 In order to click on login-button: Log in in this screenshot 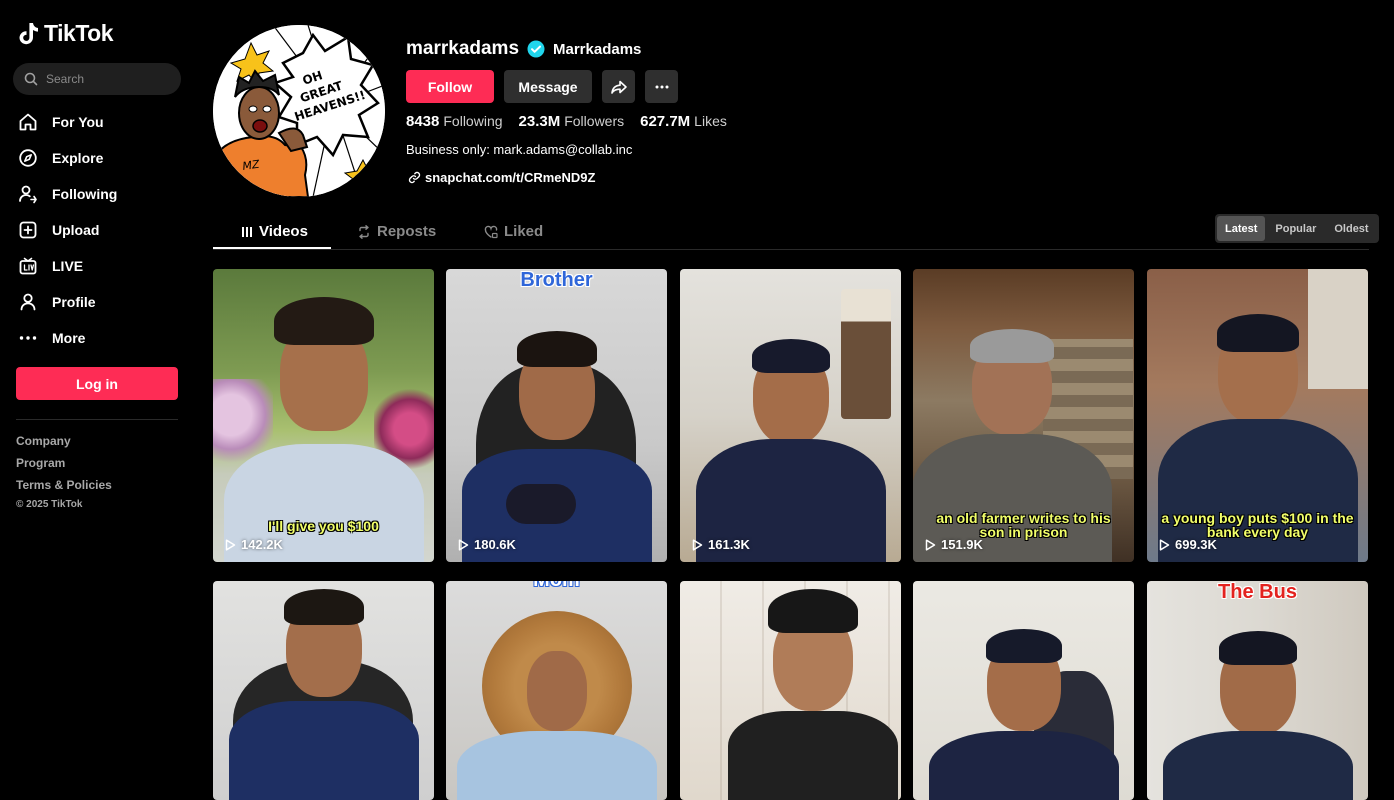, I will do `click(97, 383)`.